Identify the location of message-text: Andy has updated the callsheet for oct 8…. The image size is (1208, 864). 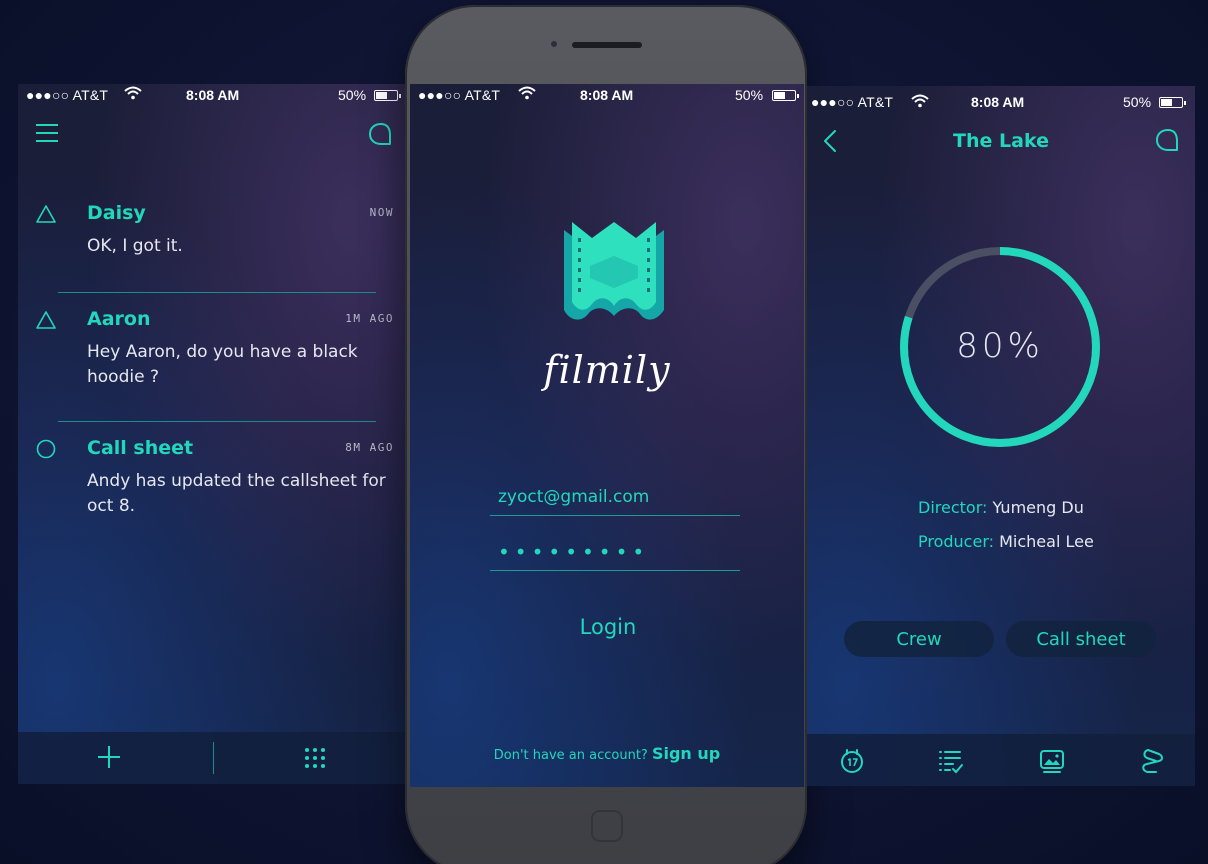
(236, 493).